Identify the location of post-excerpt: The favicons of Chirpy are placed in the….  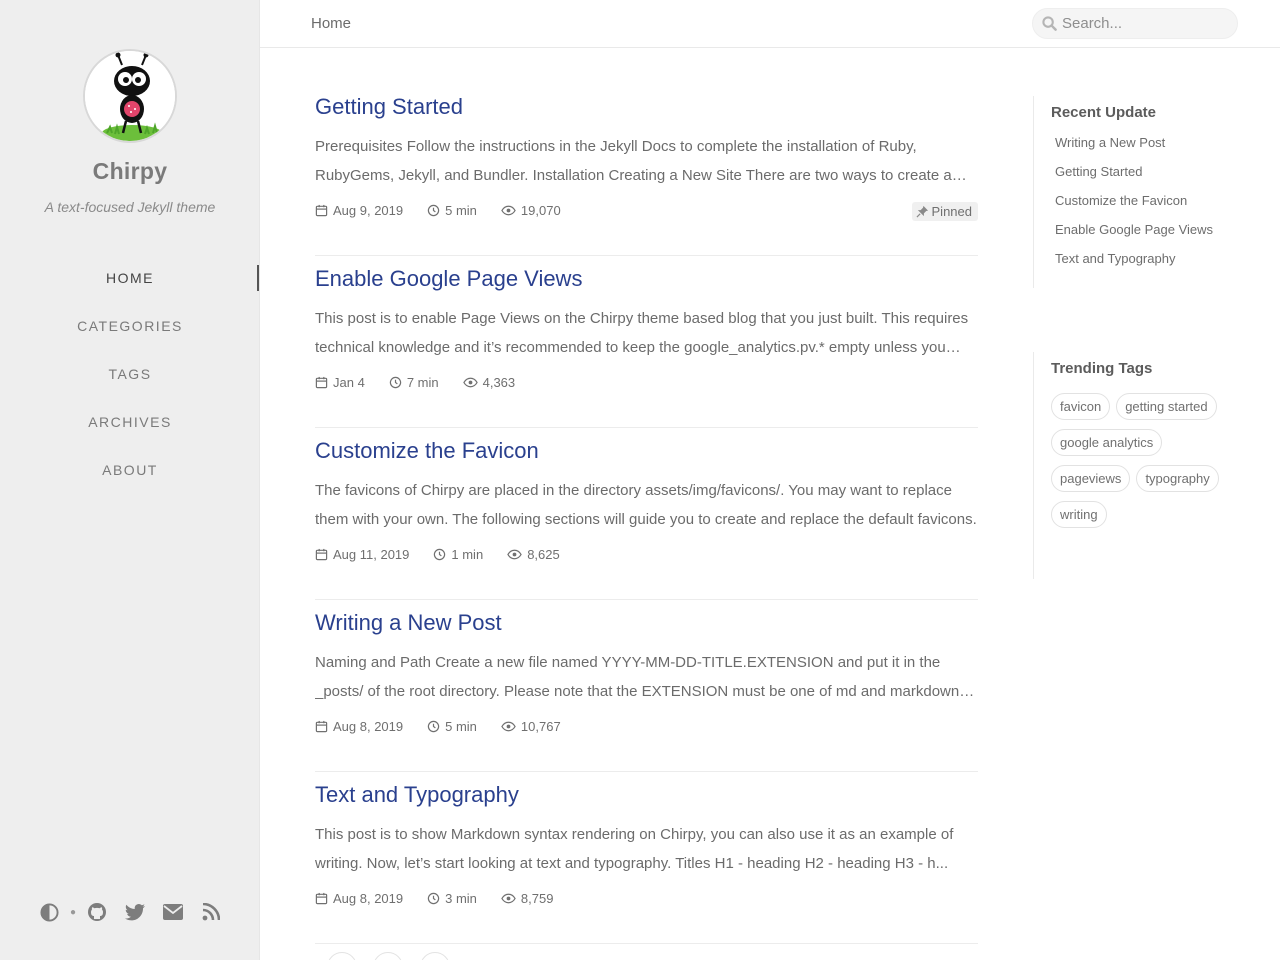
(646, 505).